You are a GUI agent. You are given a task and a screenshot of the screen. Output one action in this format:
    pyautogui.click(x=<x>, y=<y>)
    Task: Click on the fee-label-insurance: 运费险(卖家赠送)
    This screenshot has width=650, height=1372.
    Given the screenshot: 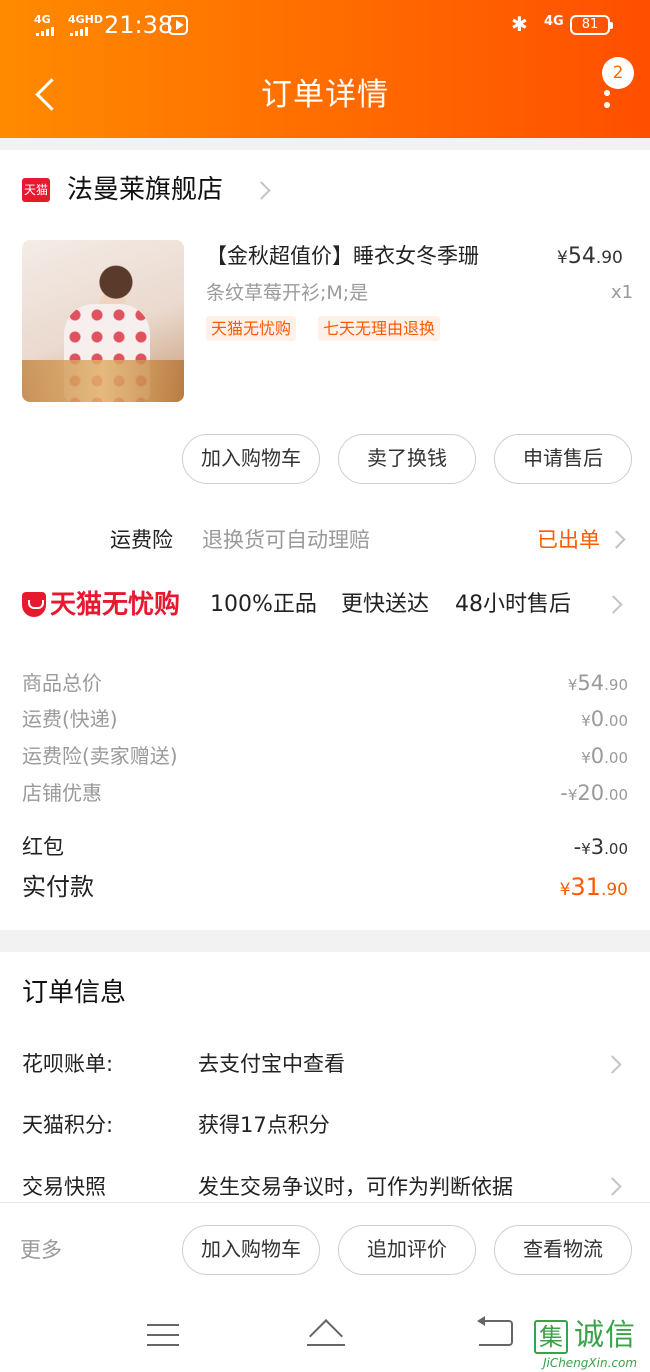 What is the action you would take?
    pyautogui.click(x=100, y=756)
    